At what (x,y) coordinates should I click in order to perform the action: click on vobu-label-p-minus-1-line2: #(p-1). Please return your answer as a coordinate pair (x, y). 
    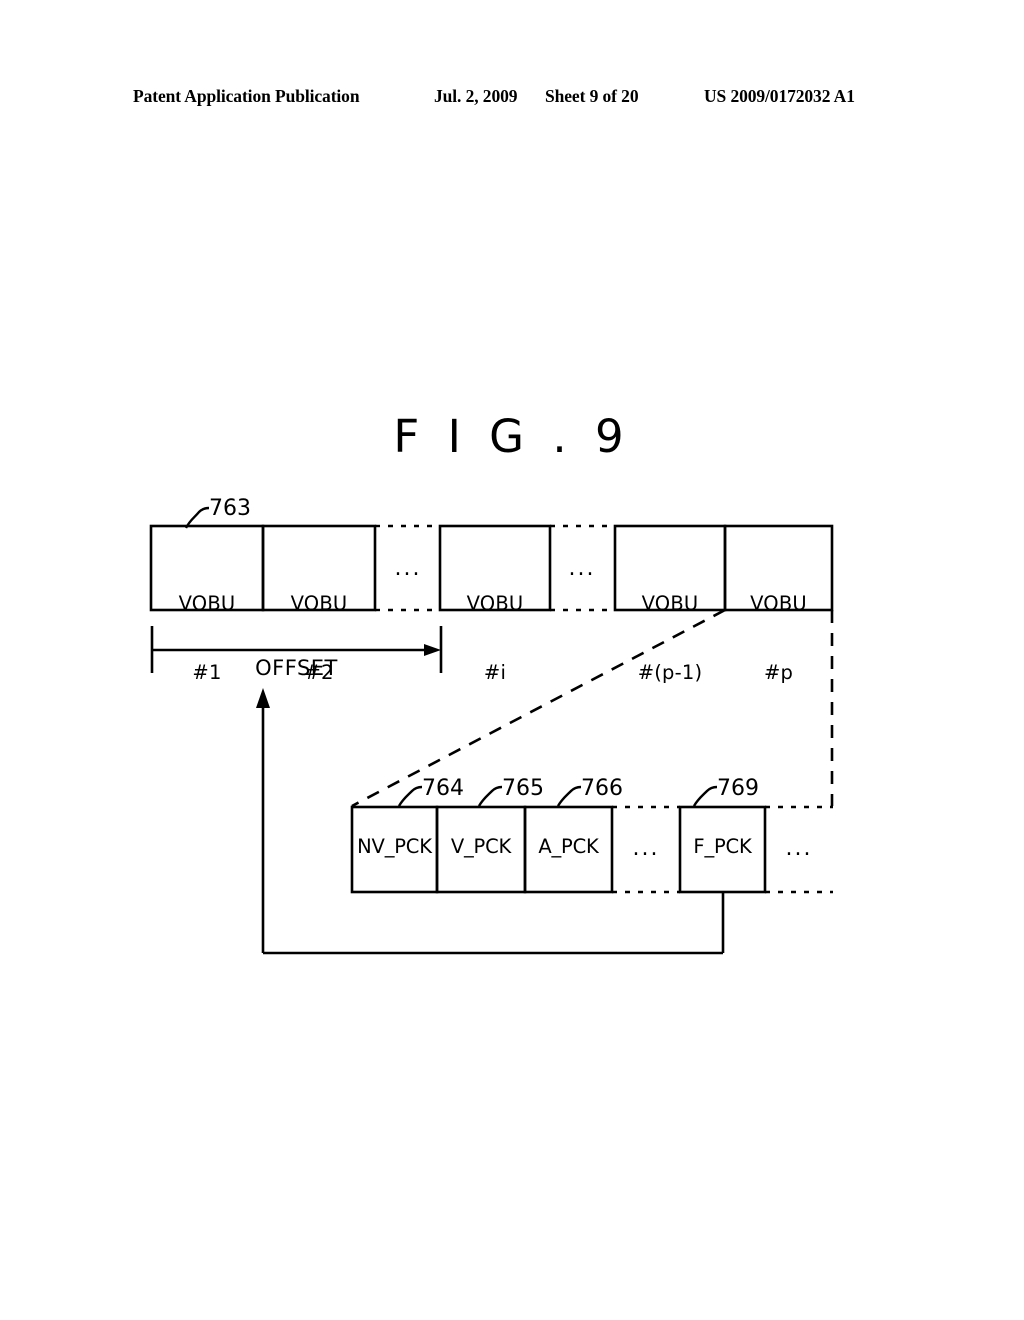
    Looking at the image, I should click on (670, 672).